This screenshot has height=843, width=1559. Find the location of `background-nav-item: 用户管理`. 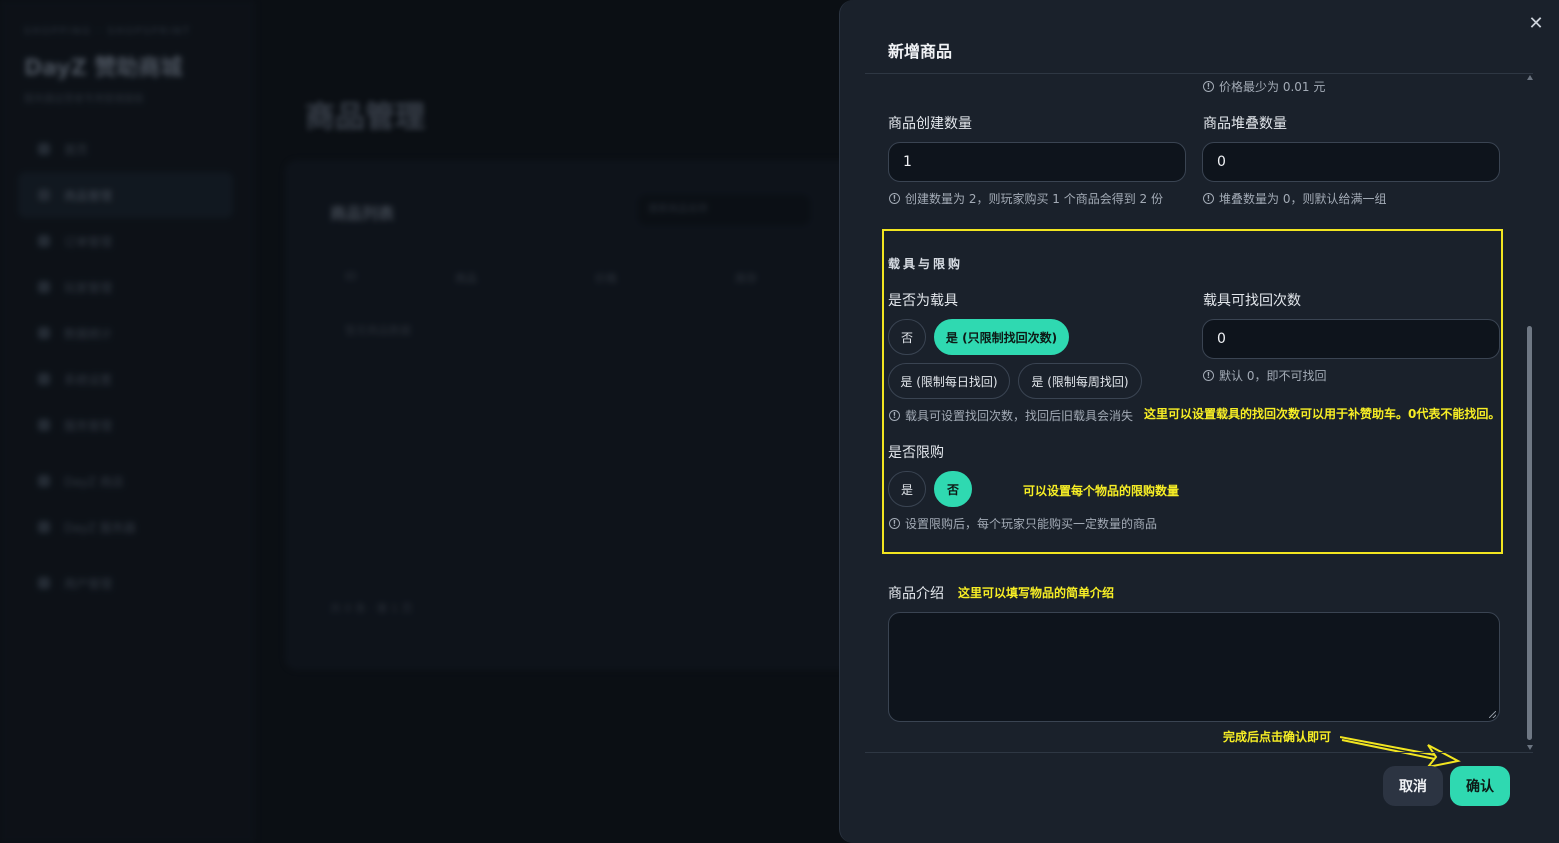

background-nav-item: 用户管理 is located at coordinates (125, 583).